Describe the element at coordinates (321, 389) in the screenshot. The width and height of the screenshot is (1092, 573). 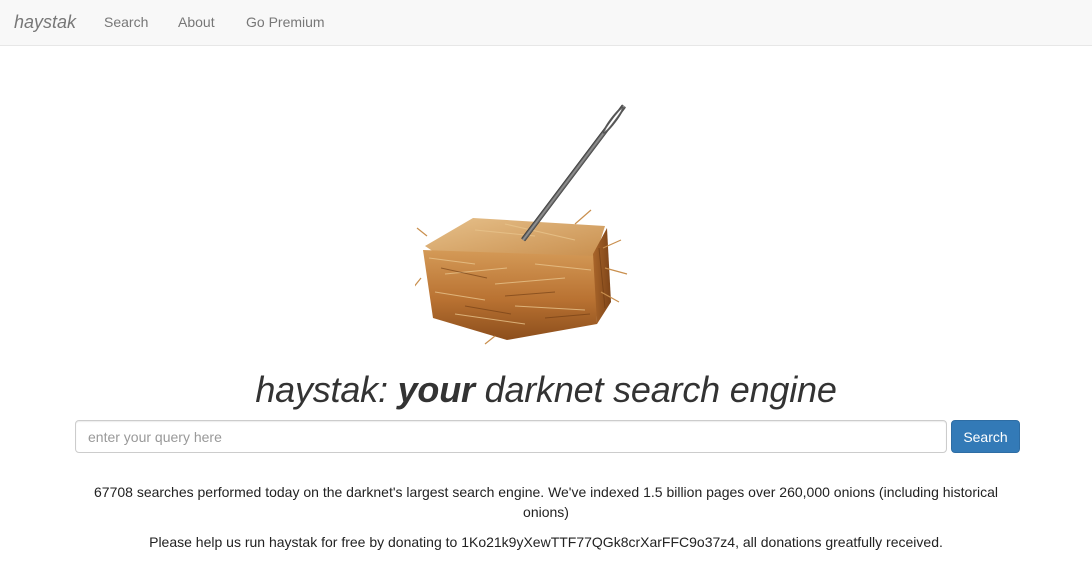
I see `headline-brand: haystak:` at that location.